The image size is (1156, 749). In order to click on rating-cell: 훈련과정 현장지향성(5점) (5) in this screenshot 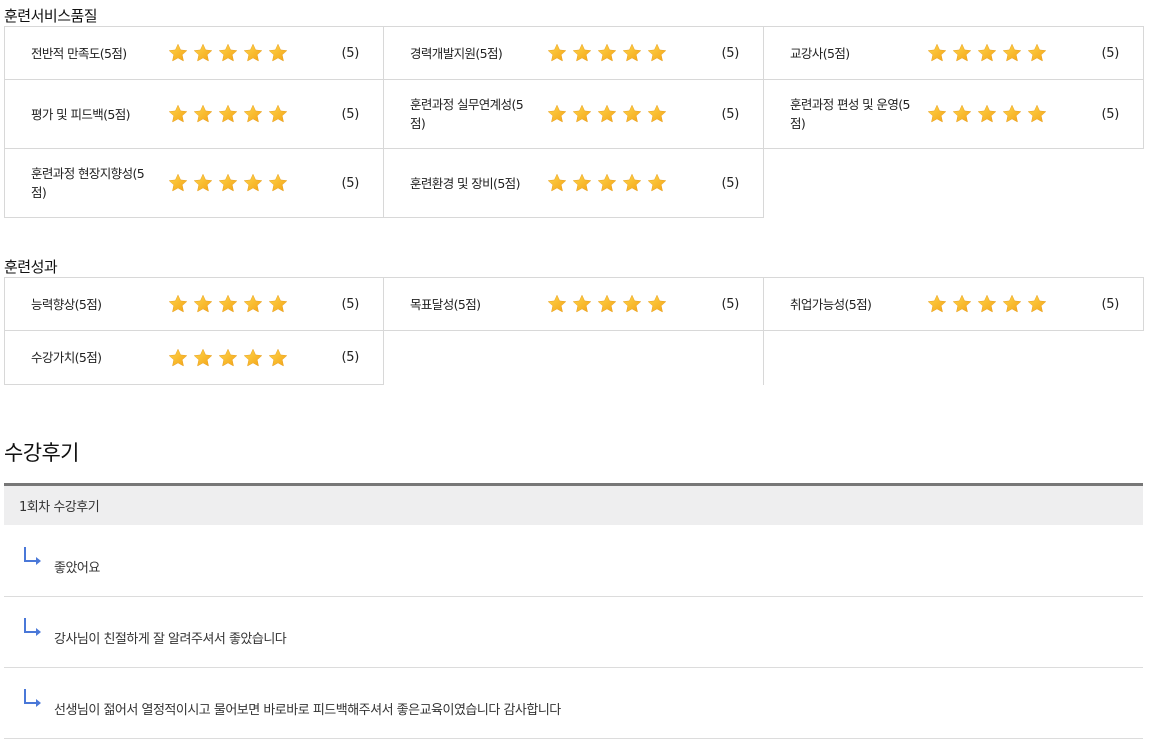, I will do `click(194, 183)`.